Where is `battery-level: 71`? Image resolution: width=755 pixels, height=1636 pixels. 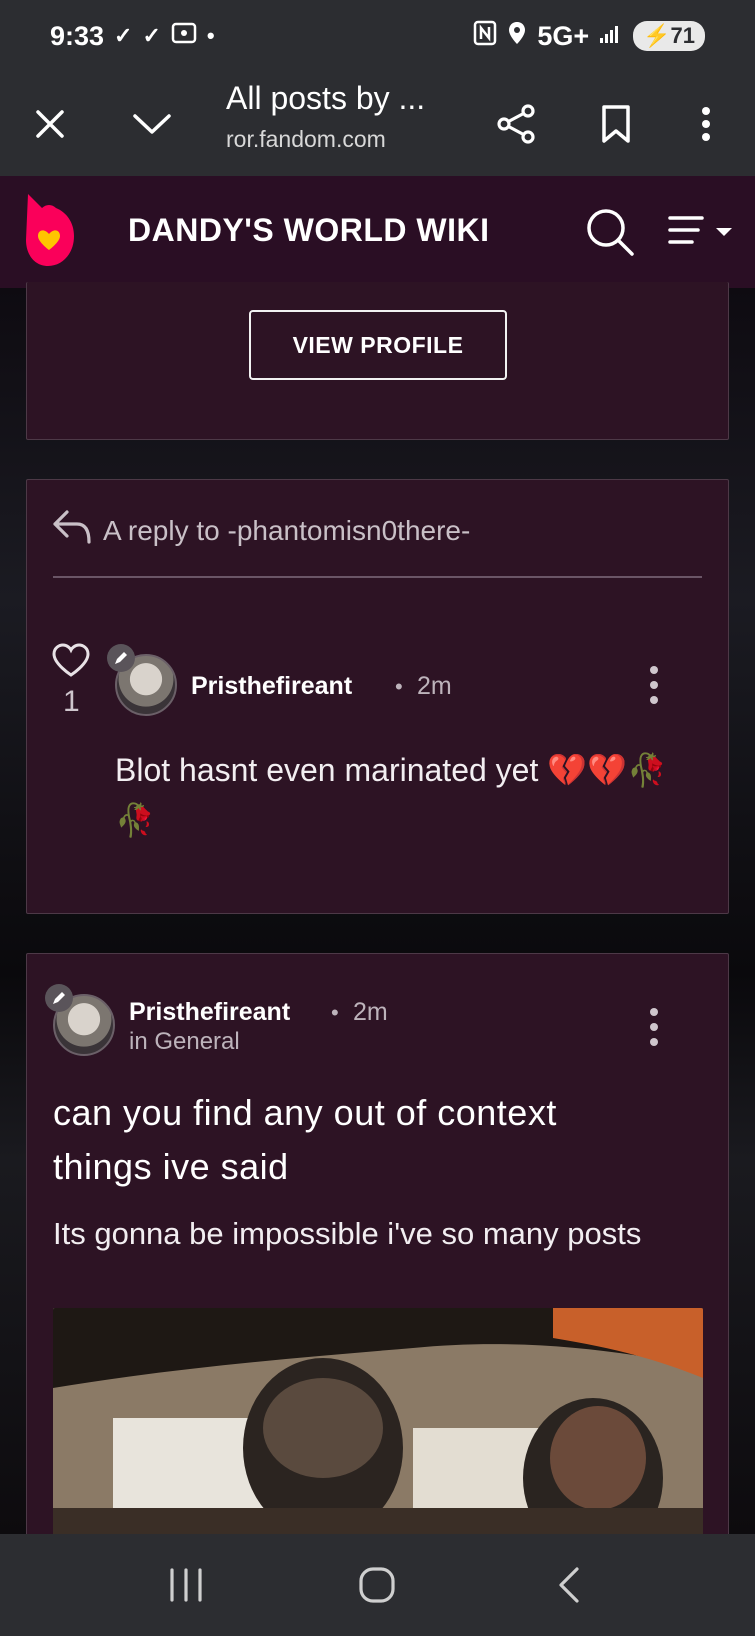
battery-level: 71 is located at coordinates (682, 35).